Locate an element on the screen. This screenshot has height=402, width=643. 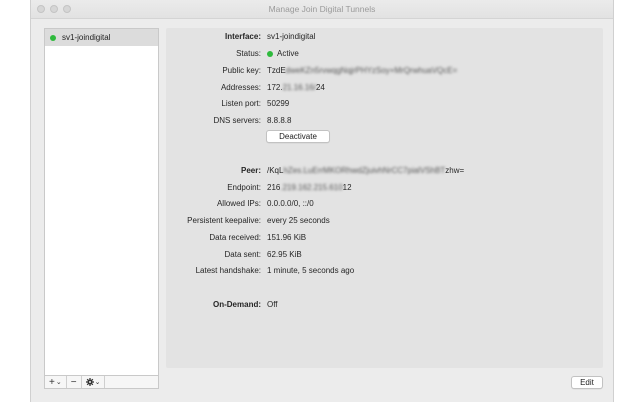
interface-name-value: sv1-joindigital is located at coordinates (291, 36).